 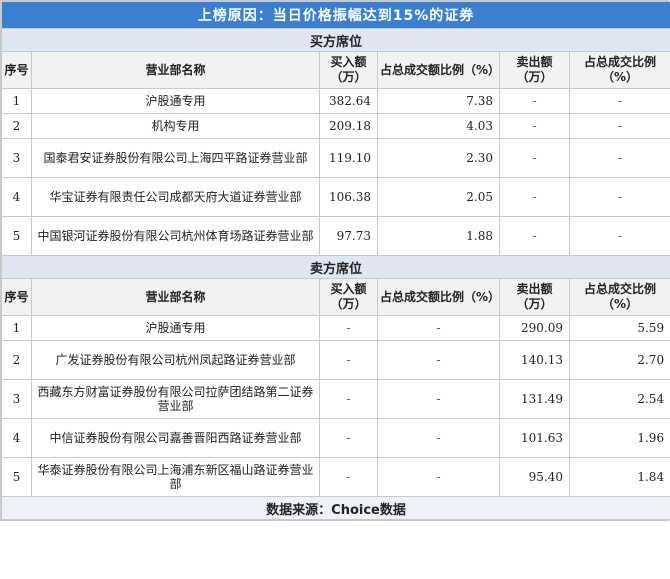 I want to click on table-row: 1 沪股通专用 - -290.09 5.59, so click(x=335, y=328).